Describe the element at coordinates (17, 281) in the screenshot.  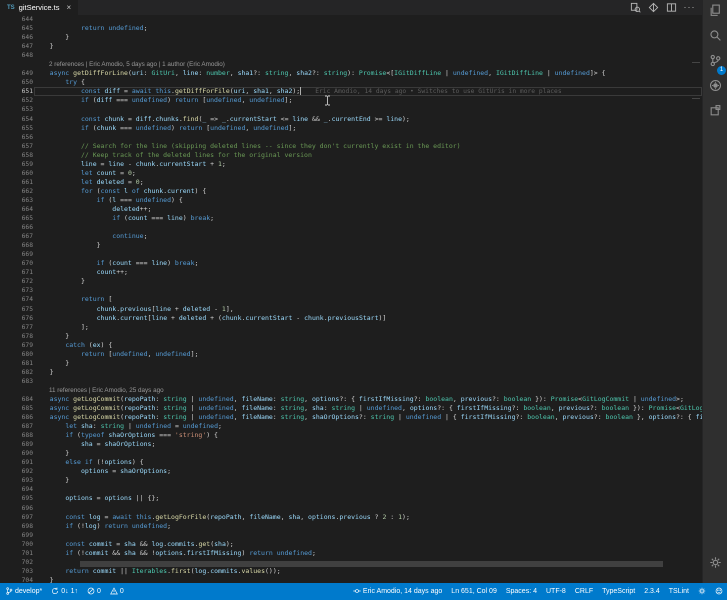
I see `line-number: 672` at that location.